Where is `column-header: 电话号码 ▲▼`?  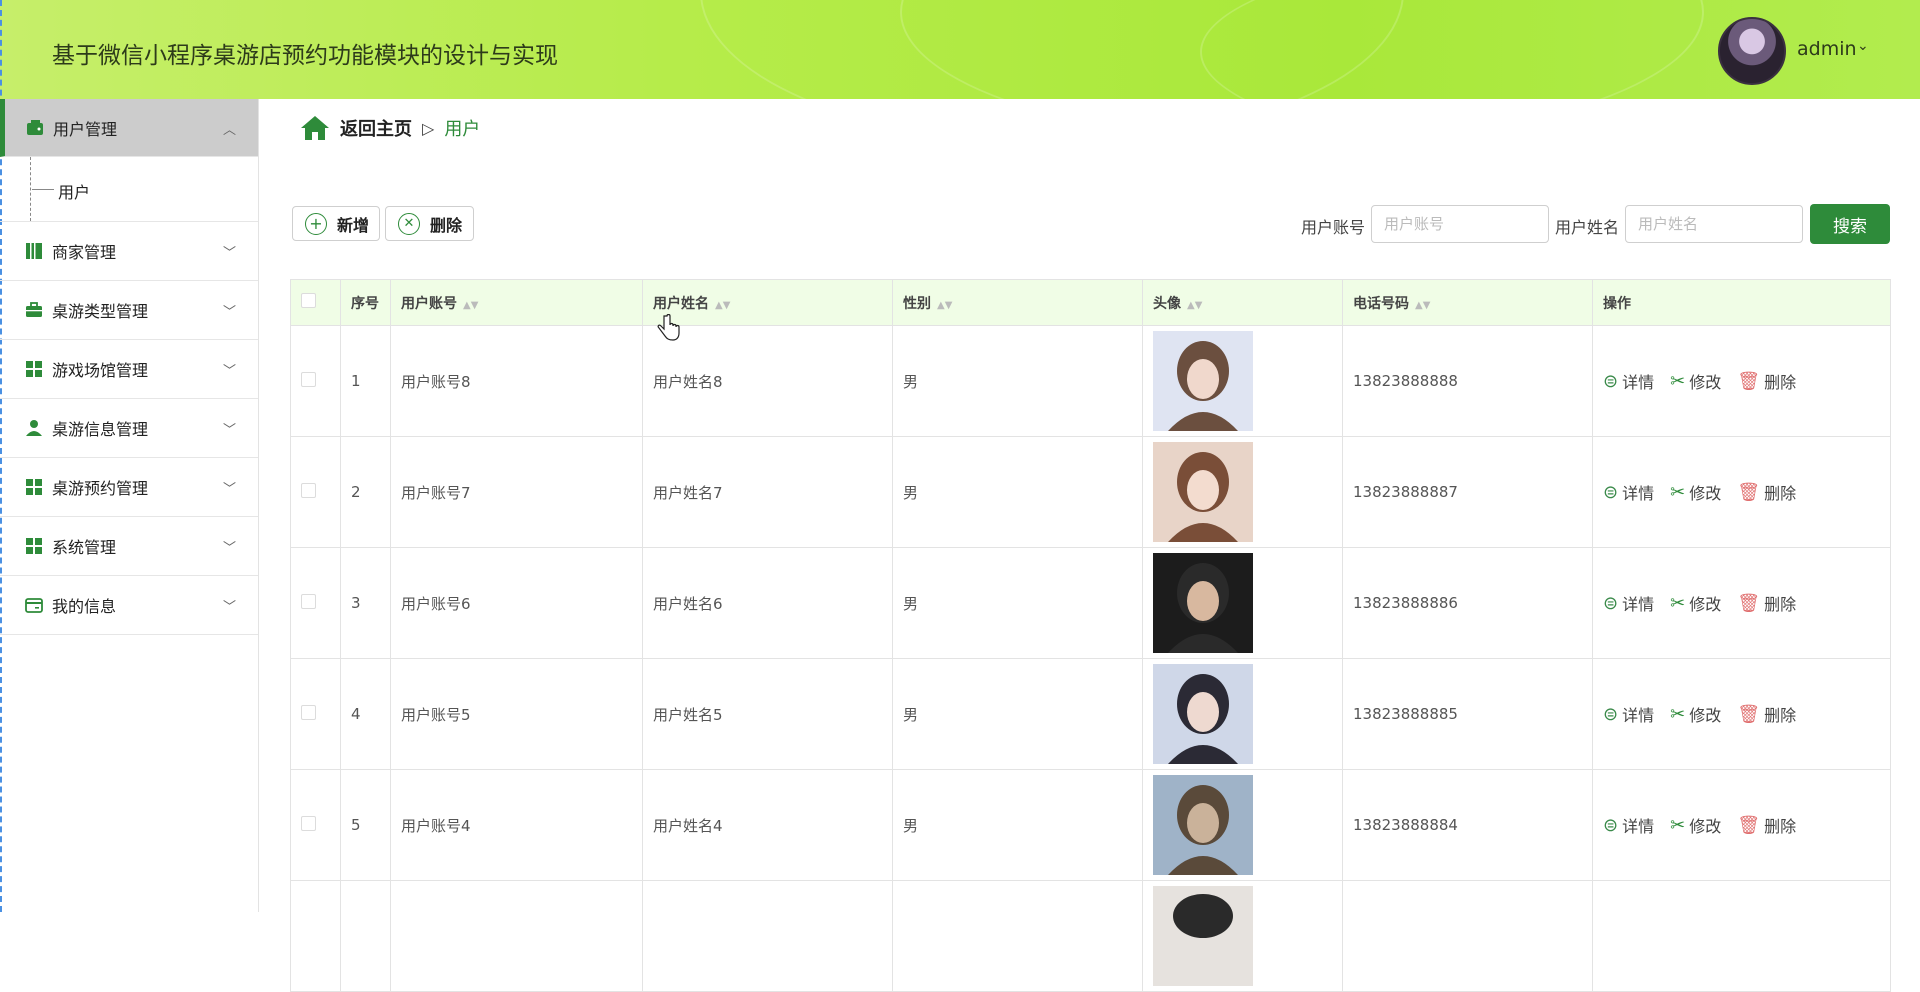
column-header: 电话号码 ▲▼ is located at coordinates (1467, 302).